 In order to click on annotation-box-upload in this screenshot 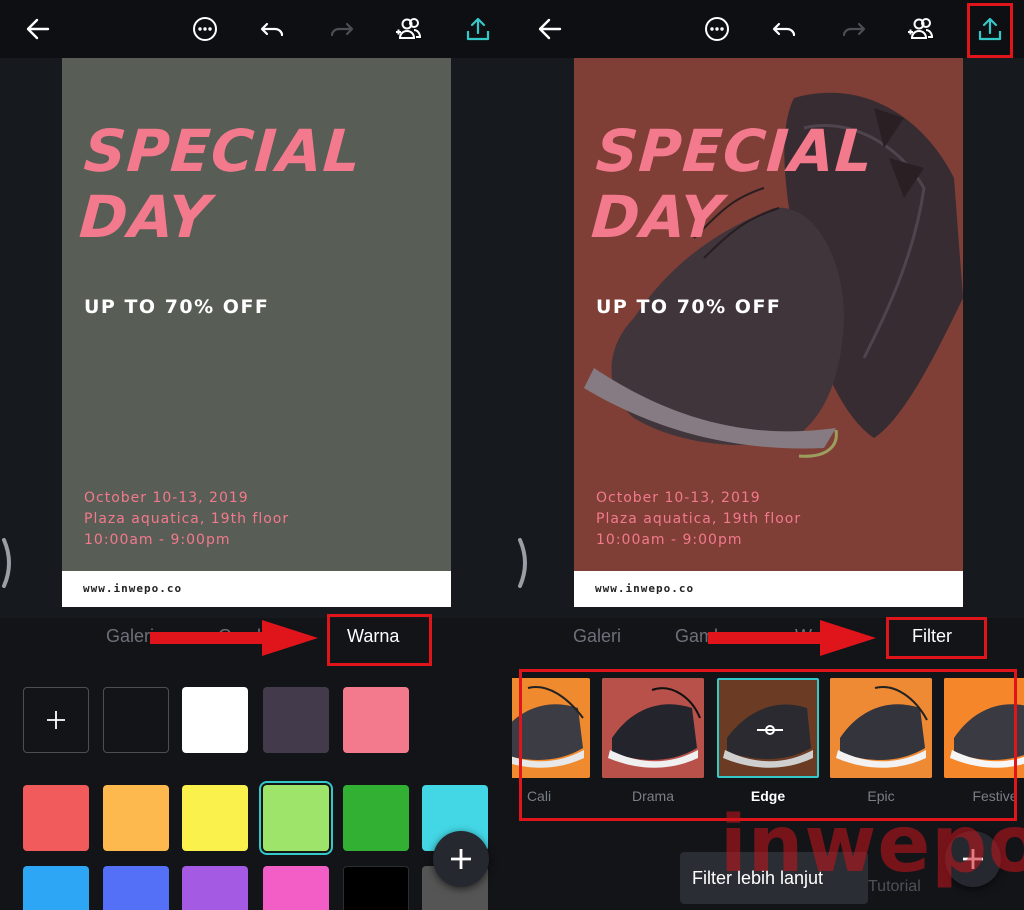, I will do `click(990, 30)`.